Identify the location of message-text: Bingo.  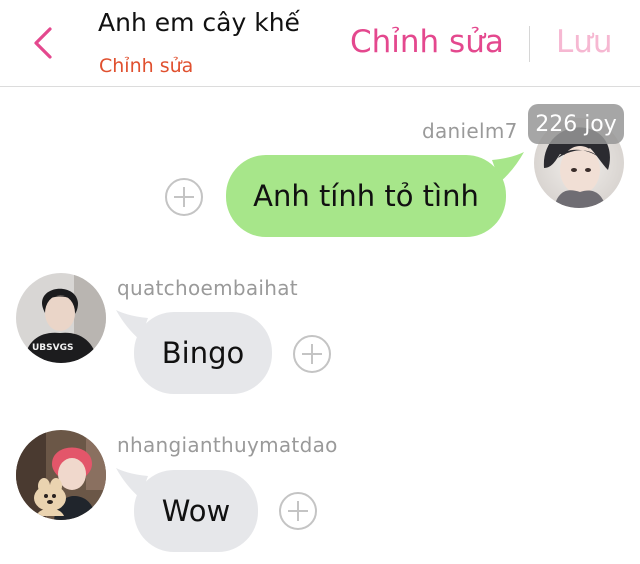
(203, 353).